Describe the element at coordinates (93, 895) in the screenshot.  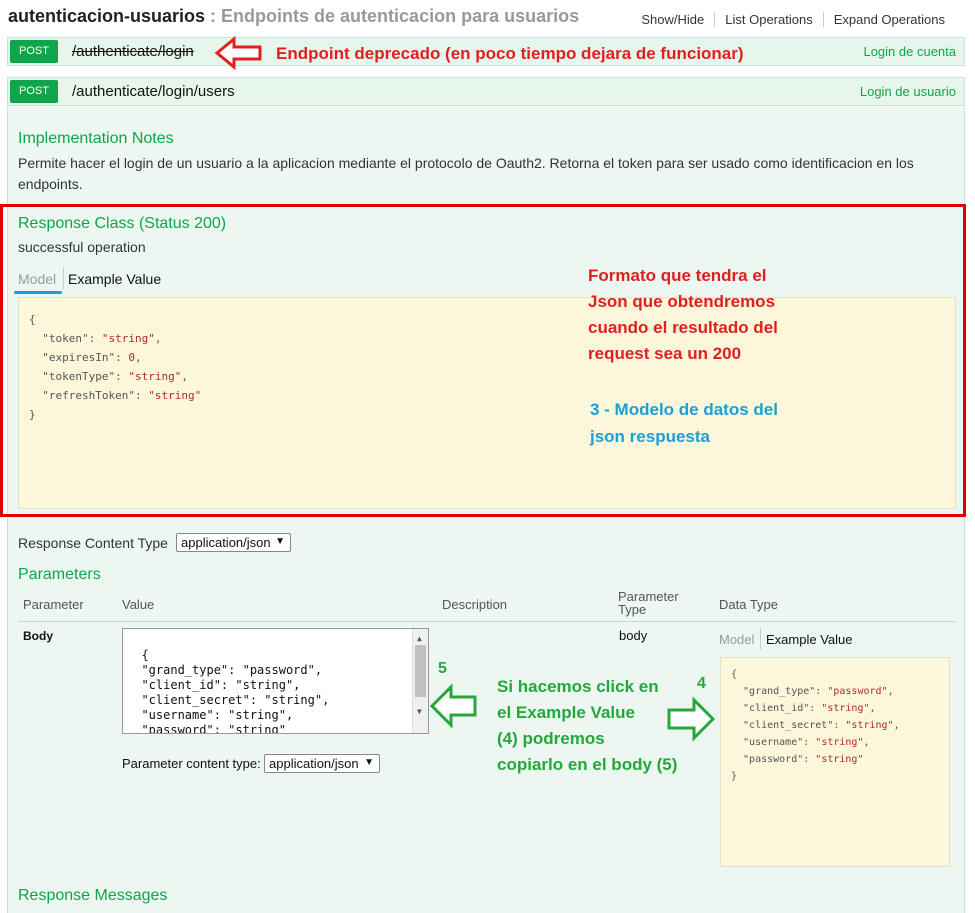
I see `response-messages-heading: Response Messages` at that location.